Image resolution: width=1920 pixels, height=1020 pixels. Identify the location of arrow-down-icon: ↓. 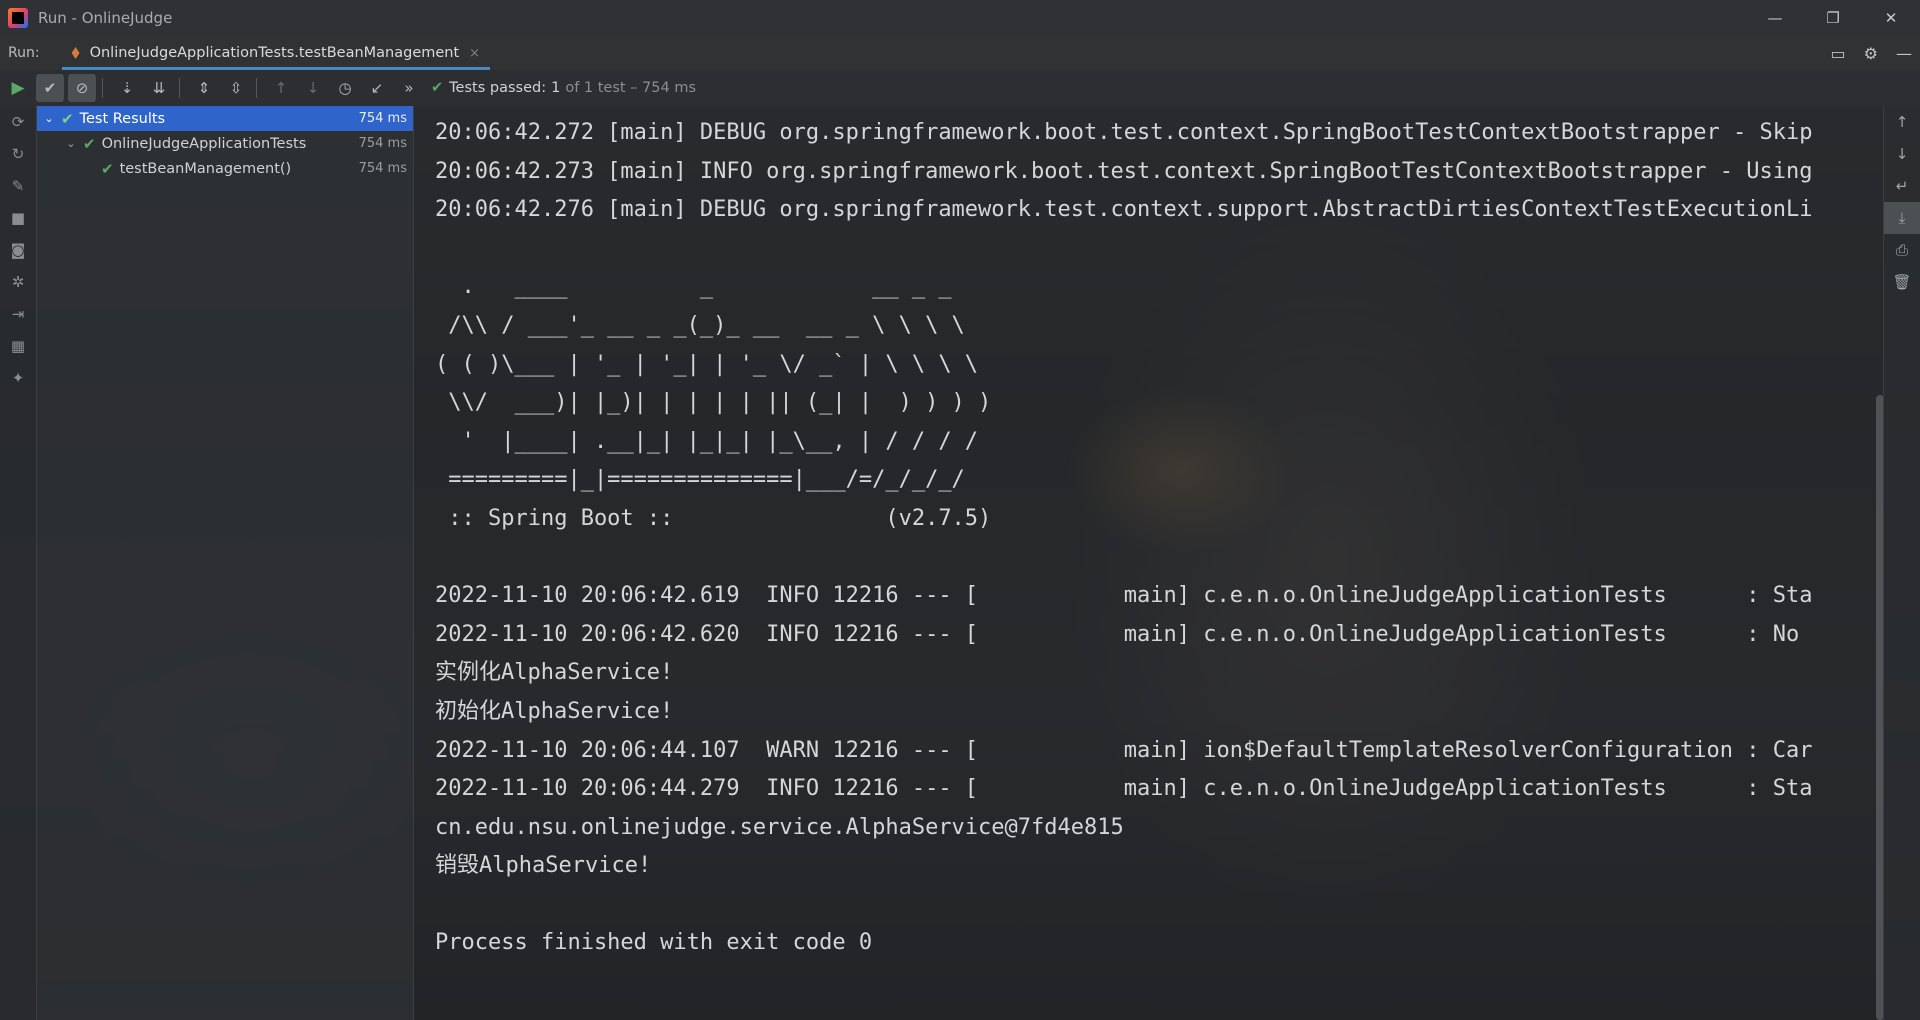
(1902, 154).